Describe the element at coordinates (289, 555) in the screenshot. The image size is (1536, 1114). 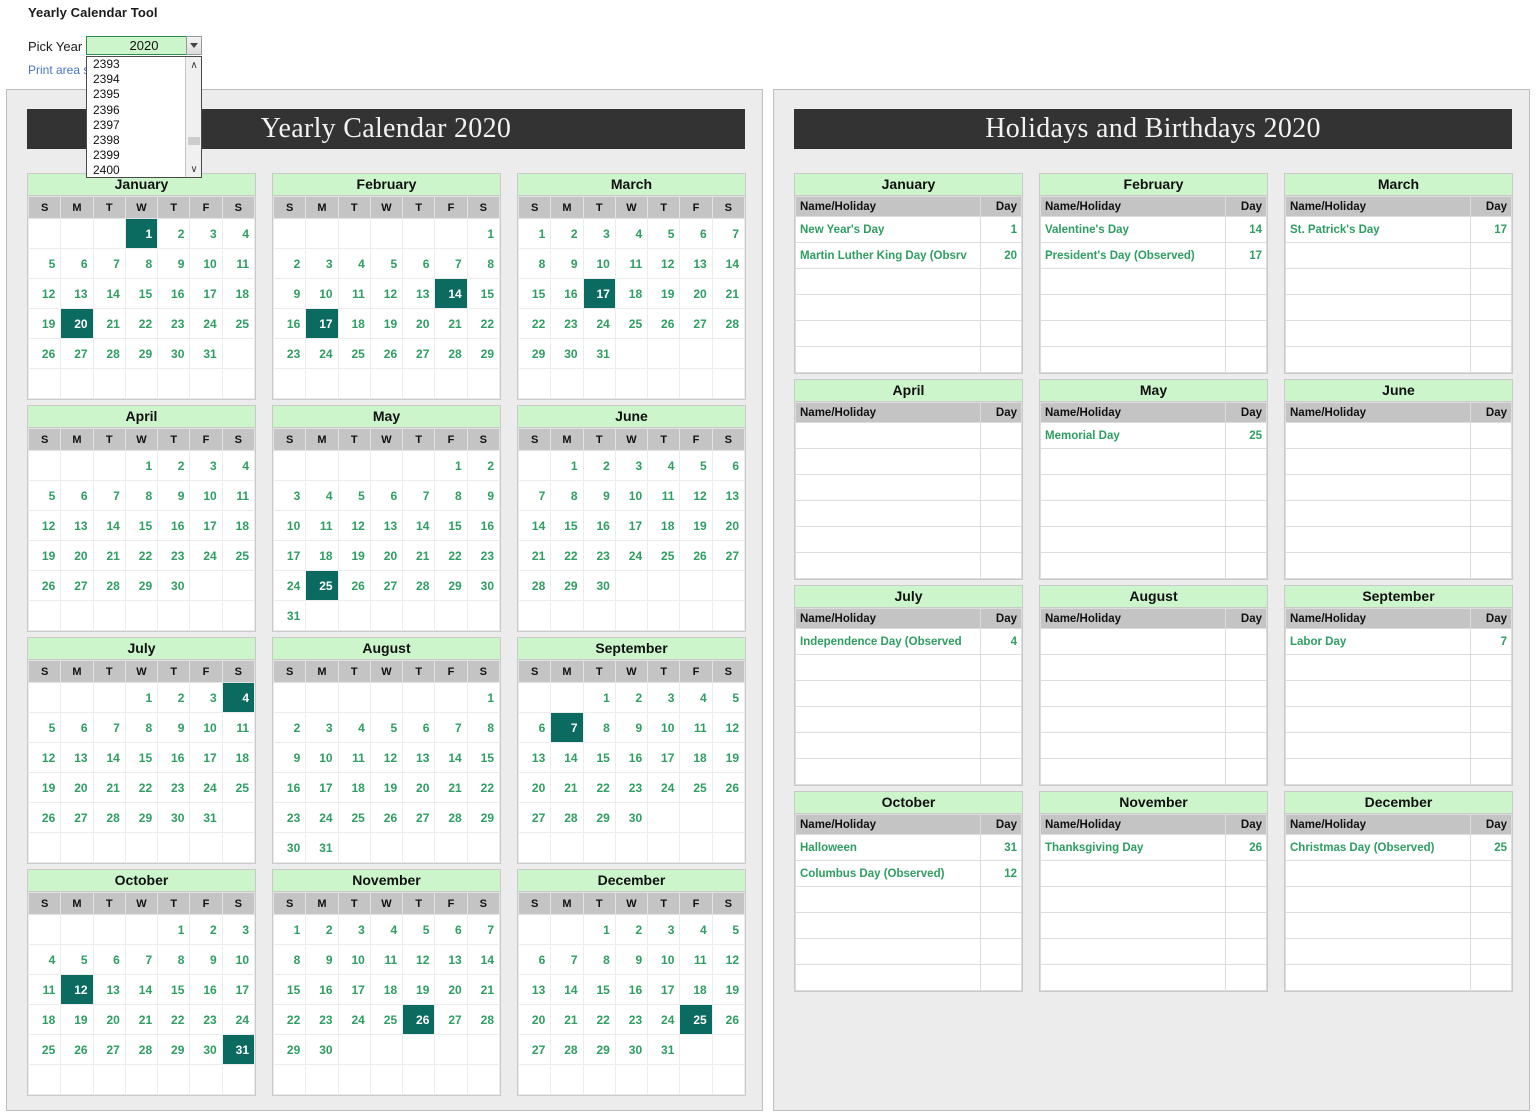
I see `day-cell: 17` at that location.